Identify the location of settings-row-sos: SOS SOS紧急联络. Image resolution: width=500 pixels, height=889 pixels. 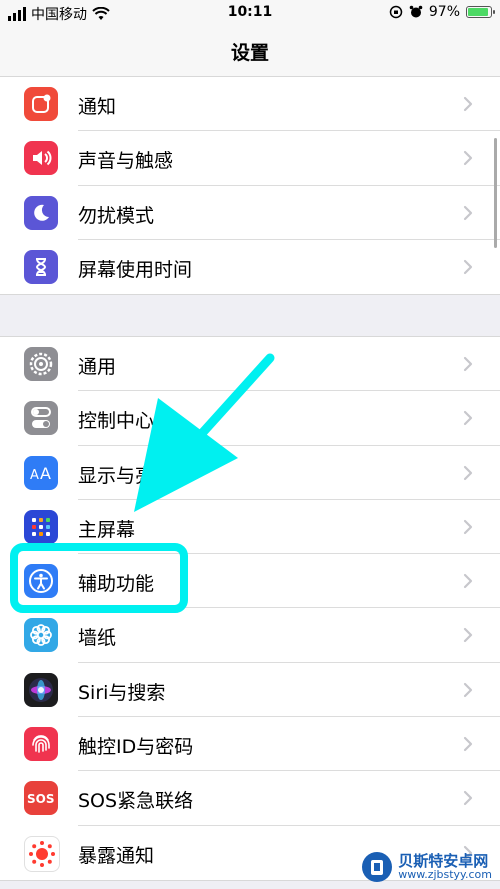
(250, 798).